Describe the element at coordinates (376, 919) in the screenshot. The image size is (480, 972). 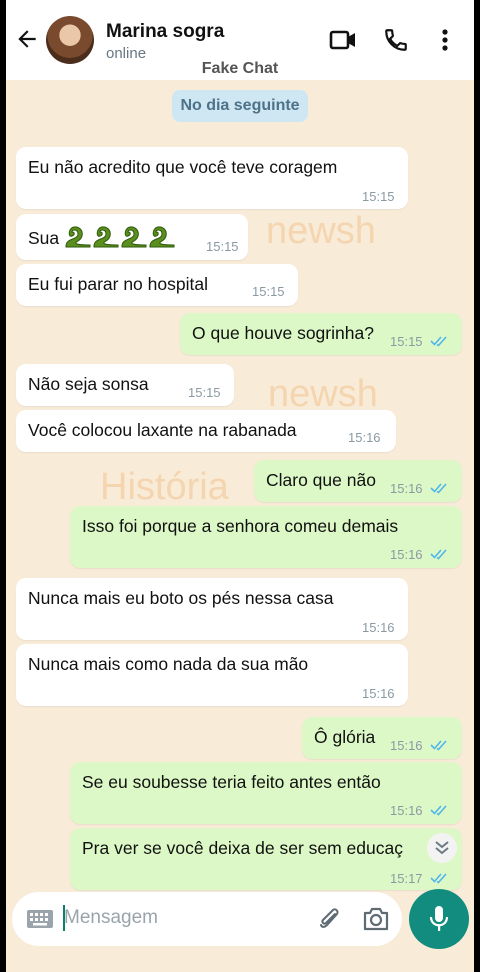
I see `camera-icon` at that location.